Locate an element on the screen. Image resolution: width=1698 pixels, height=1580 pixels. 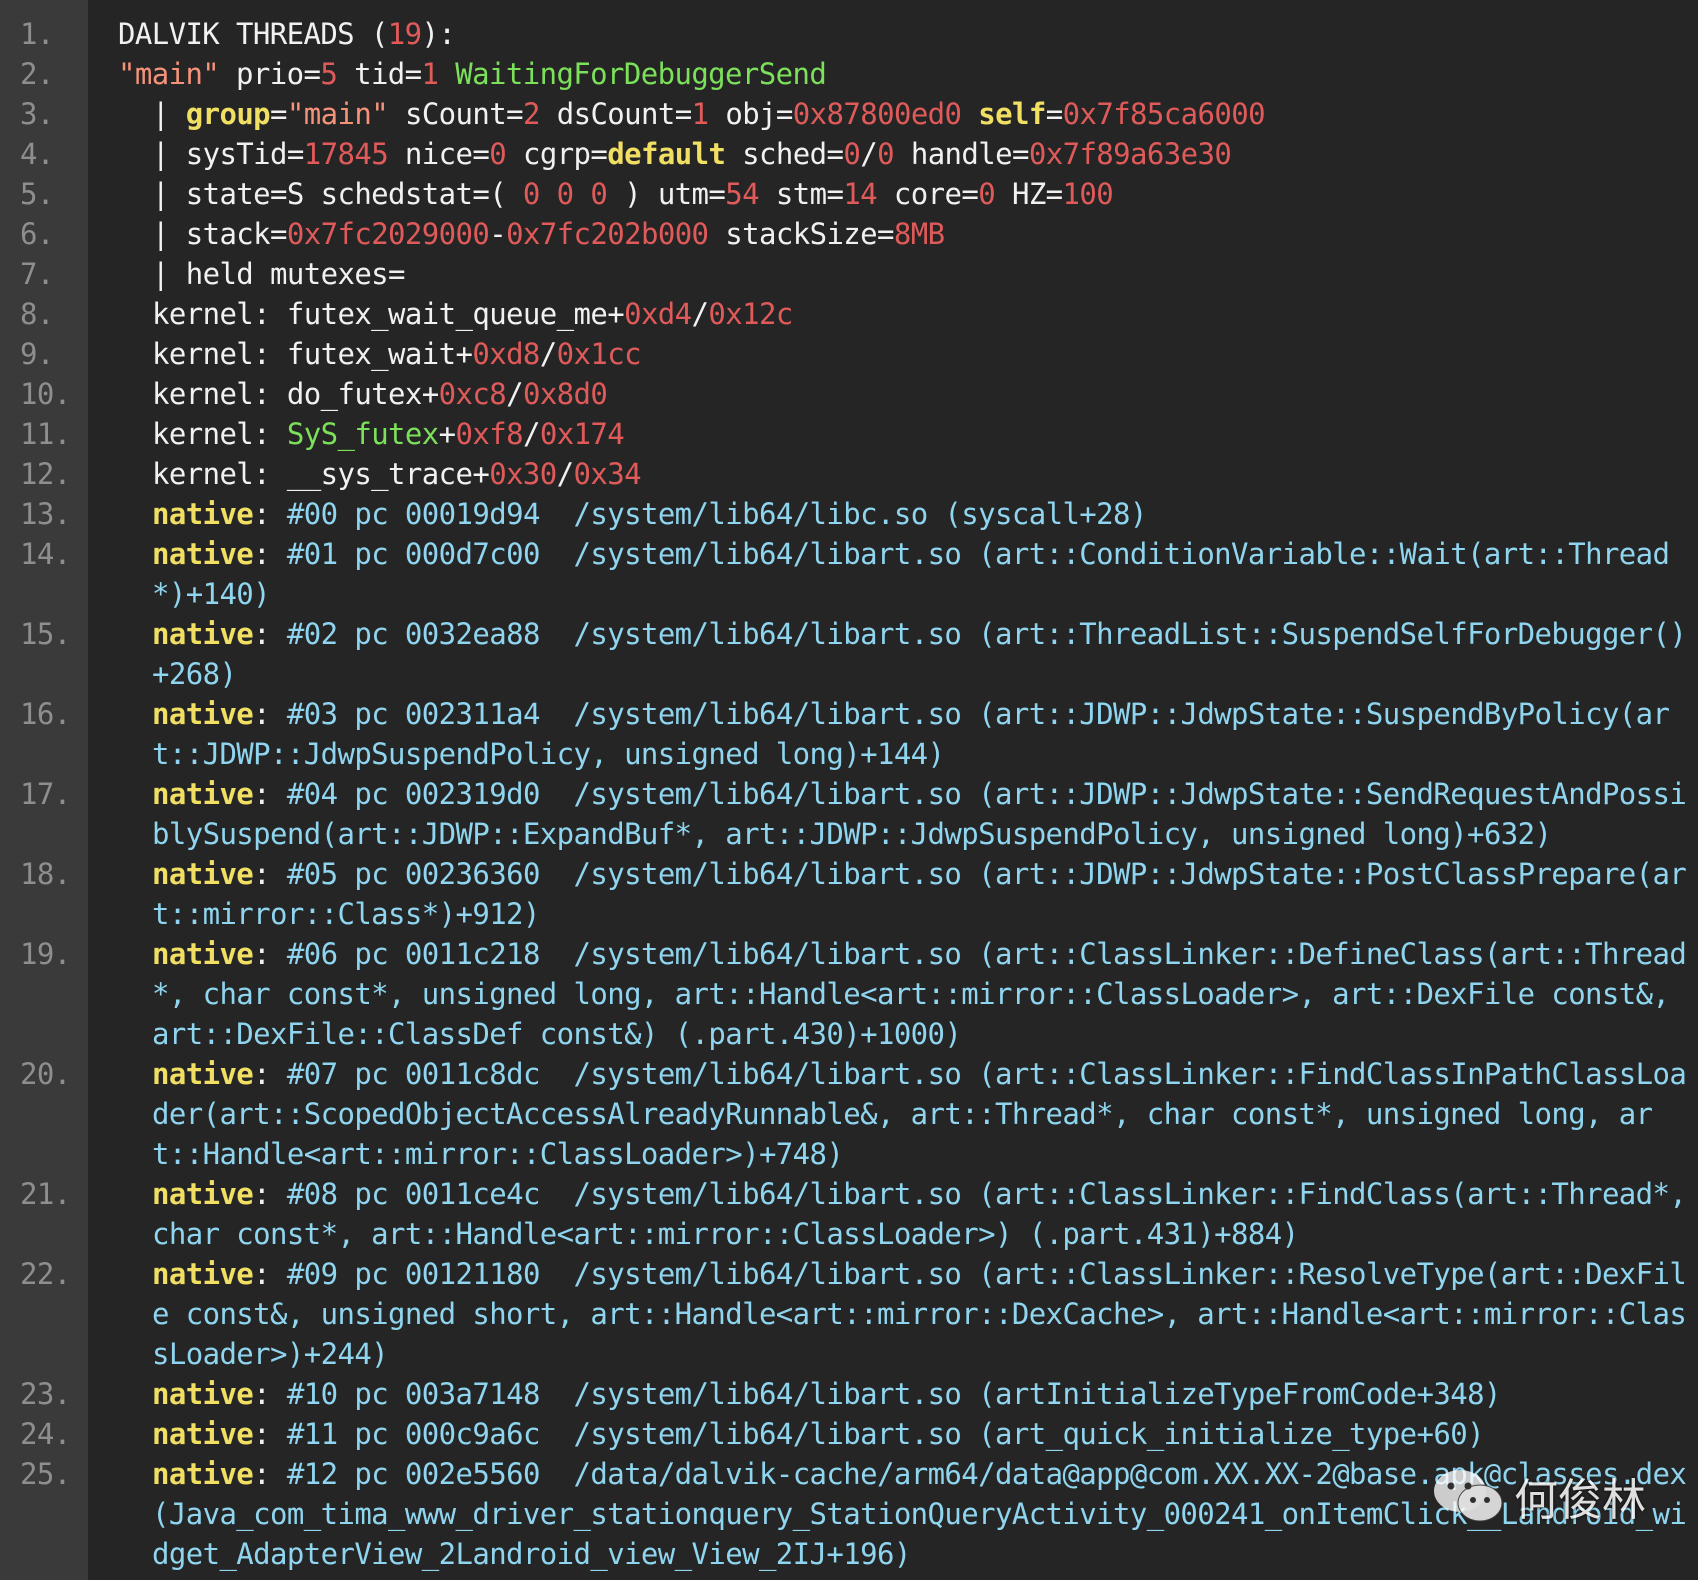
code-token: 0x7fc2029000 is located at coordinates (388, 234).